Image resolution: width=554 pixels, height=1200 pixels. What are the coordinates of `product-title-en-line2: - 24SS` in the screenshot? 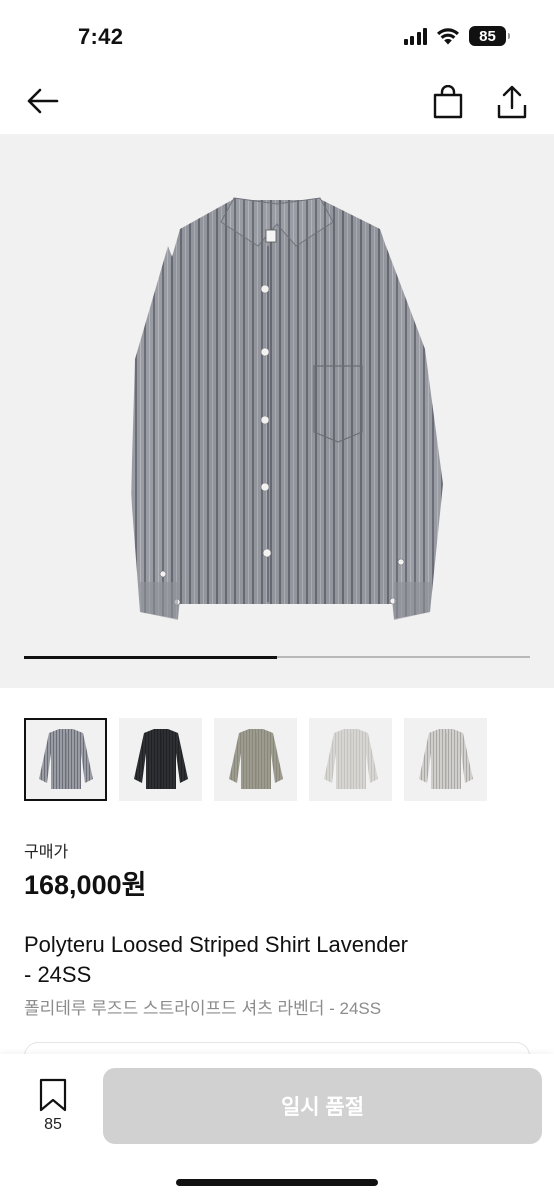 It's located at (58, 974).